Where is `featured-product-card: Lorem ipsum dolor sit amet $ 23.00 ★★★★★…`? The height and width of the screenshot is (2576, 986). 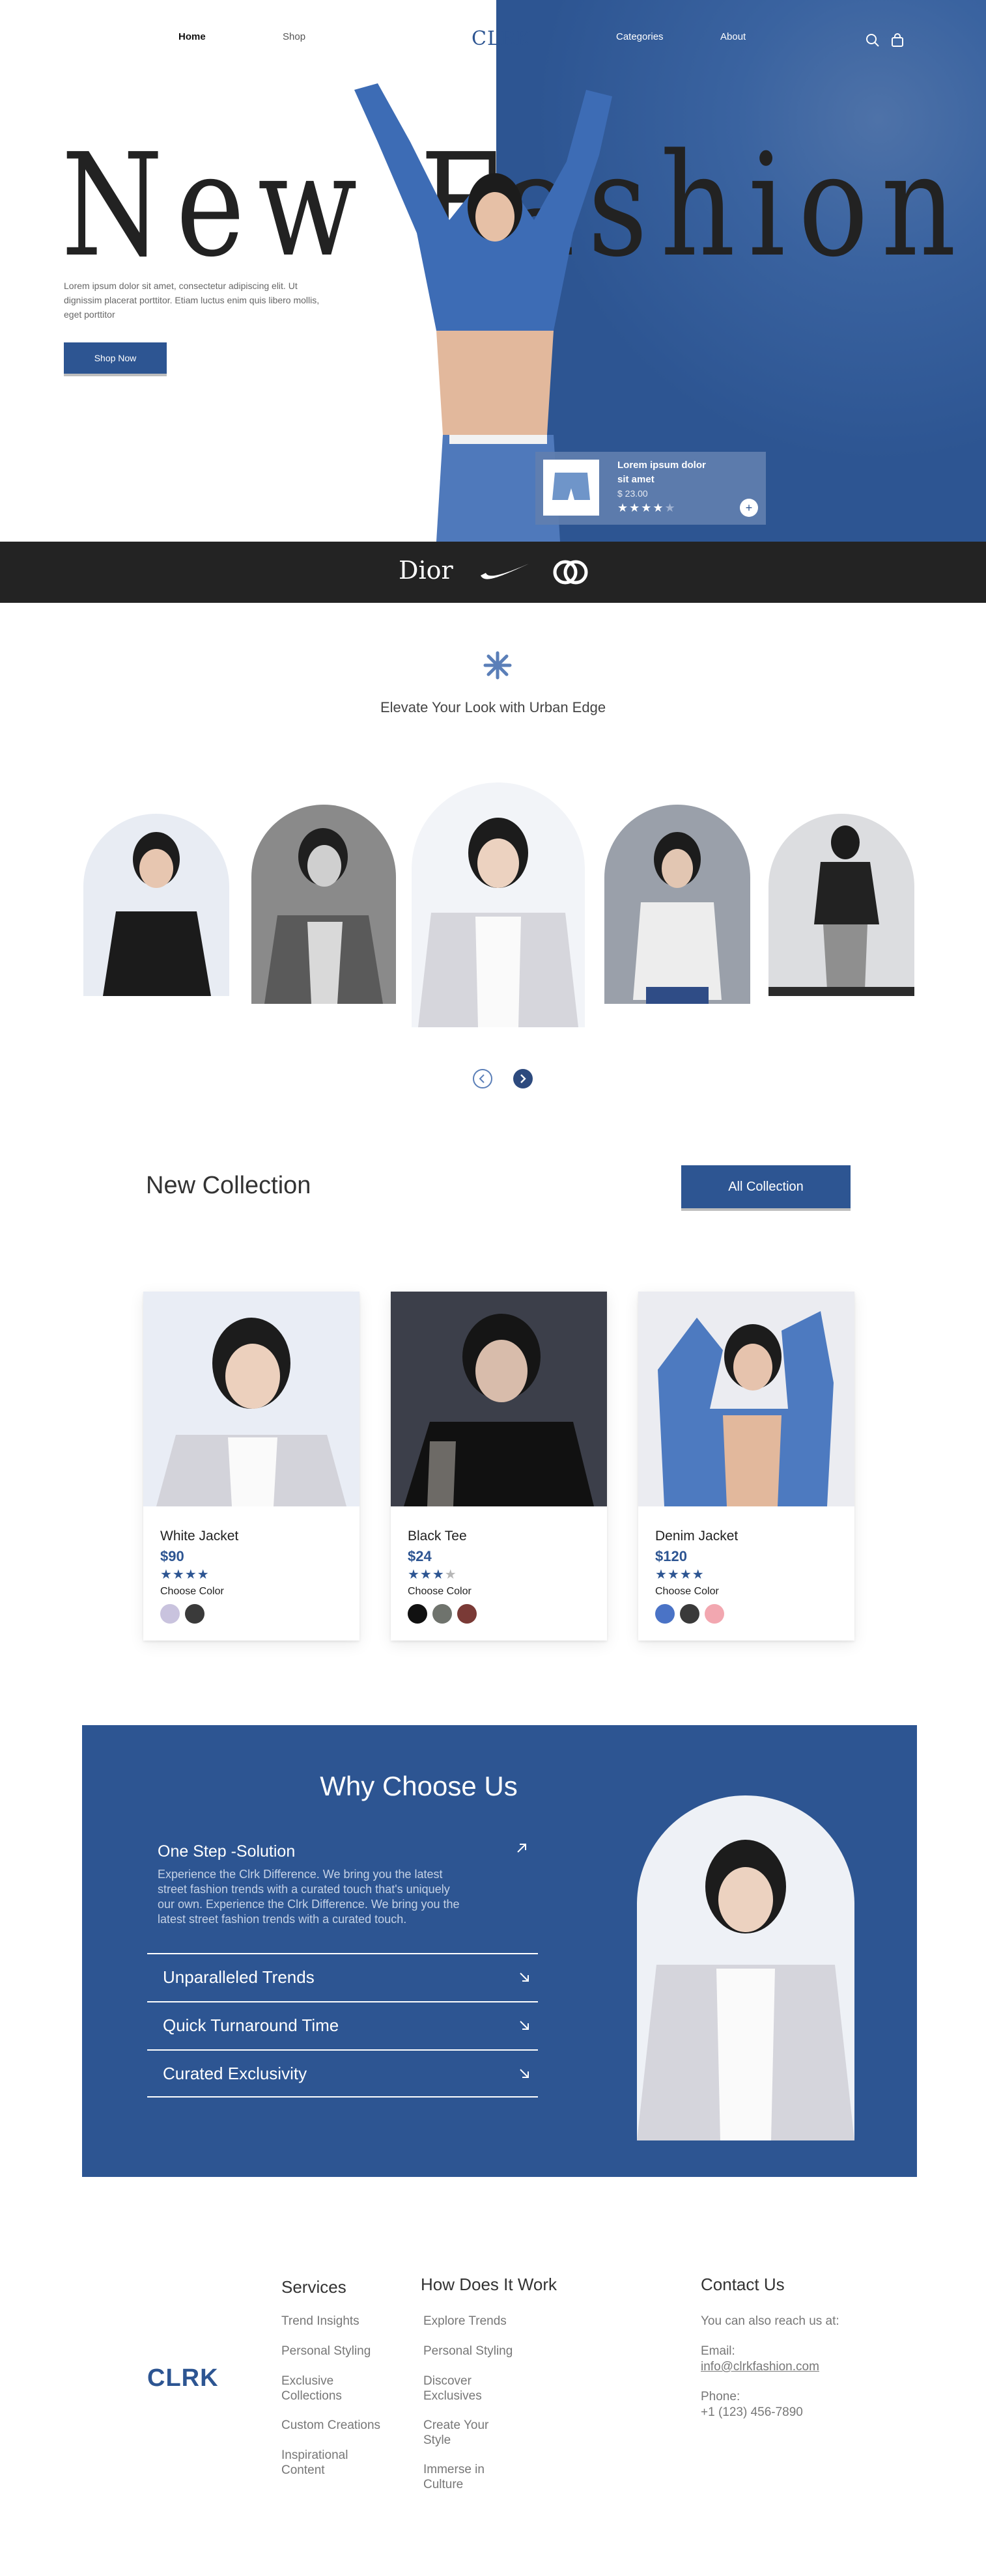 featured-product-card: Lorem ipsum dolor sit amet $ 23.00 ★★★★★… is located at coordinates (650, 488).